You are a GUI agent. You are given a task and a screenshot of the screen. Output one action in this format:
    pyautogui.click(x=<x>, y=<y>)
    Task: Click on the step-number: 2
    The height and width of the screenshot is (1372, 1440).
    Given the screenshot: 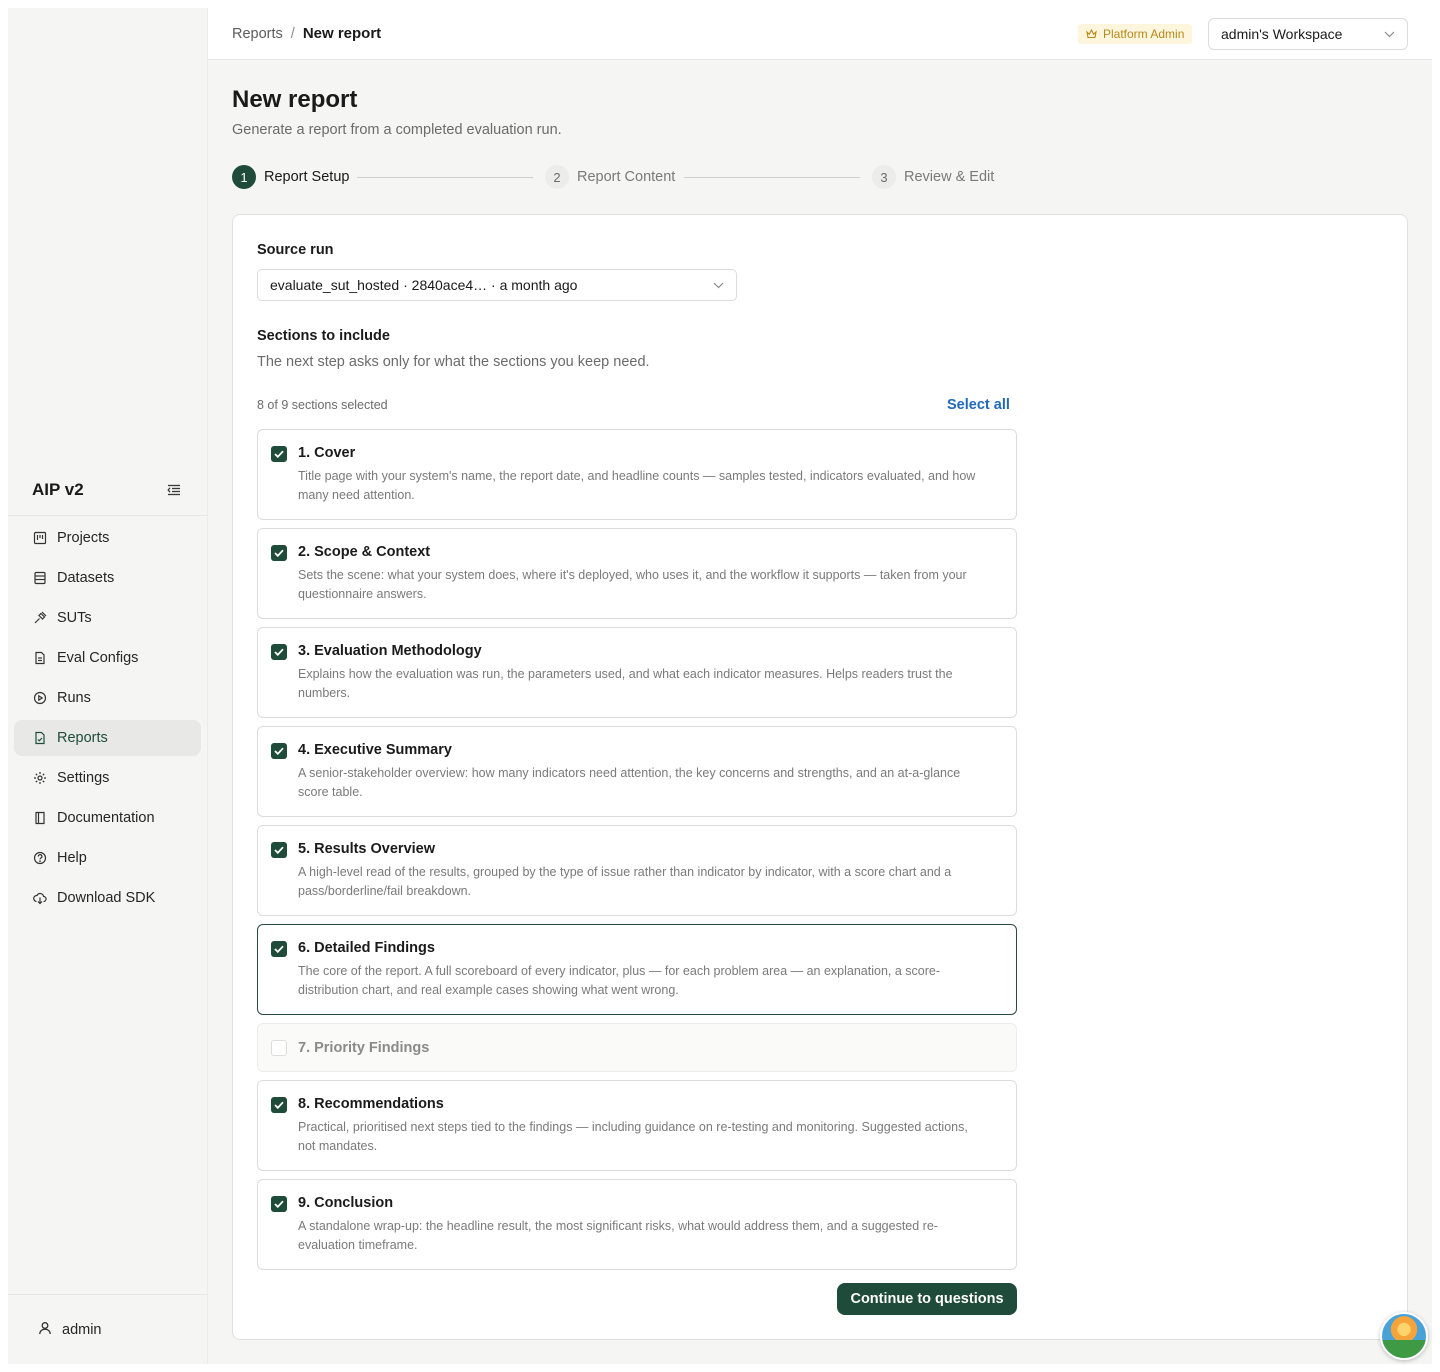 What is the action you would take?
    pyautogui.click(x=557, y=177)
    